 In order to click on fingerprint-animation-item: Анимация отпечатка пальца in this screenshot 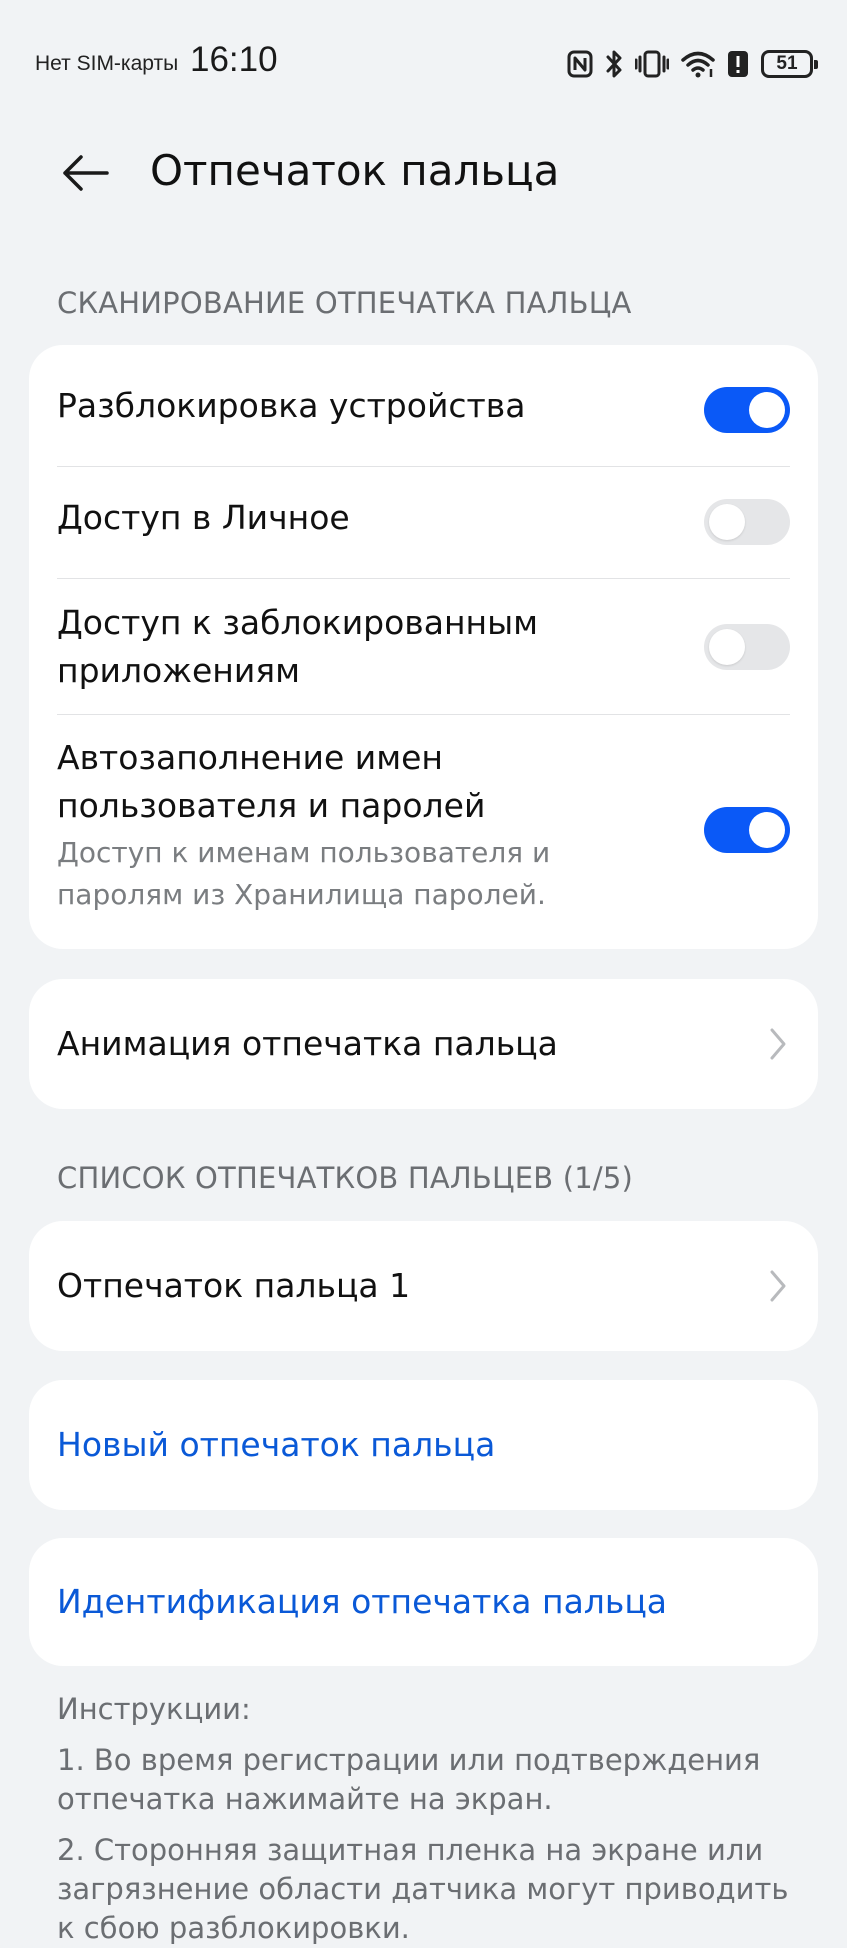, I will do `click(423, 1044)`.